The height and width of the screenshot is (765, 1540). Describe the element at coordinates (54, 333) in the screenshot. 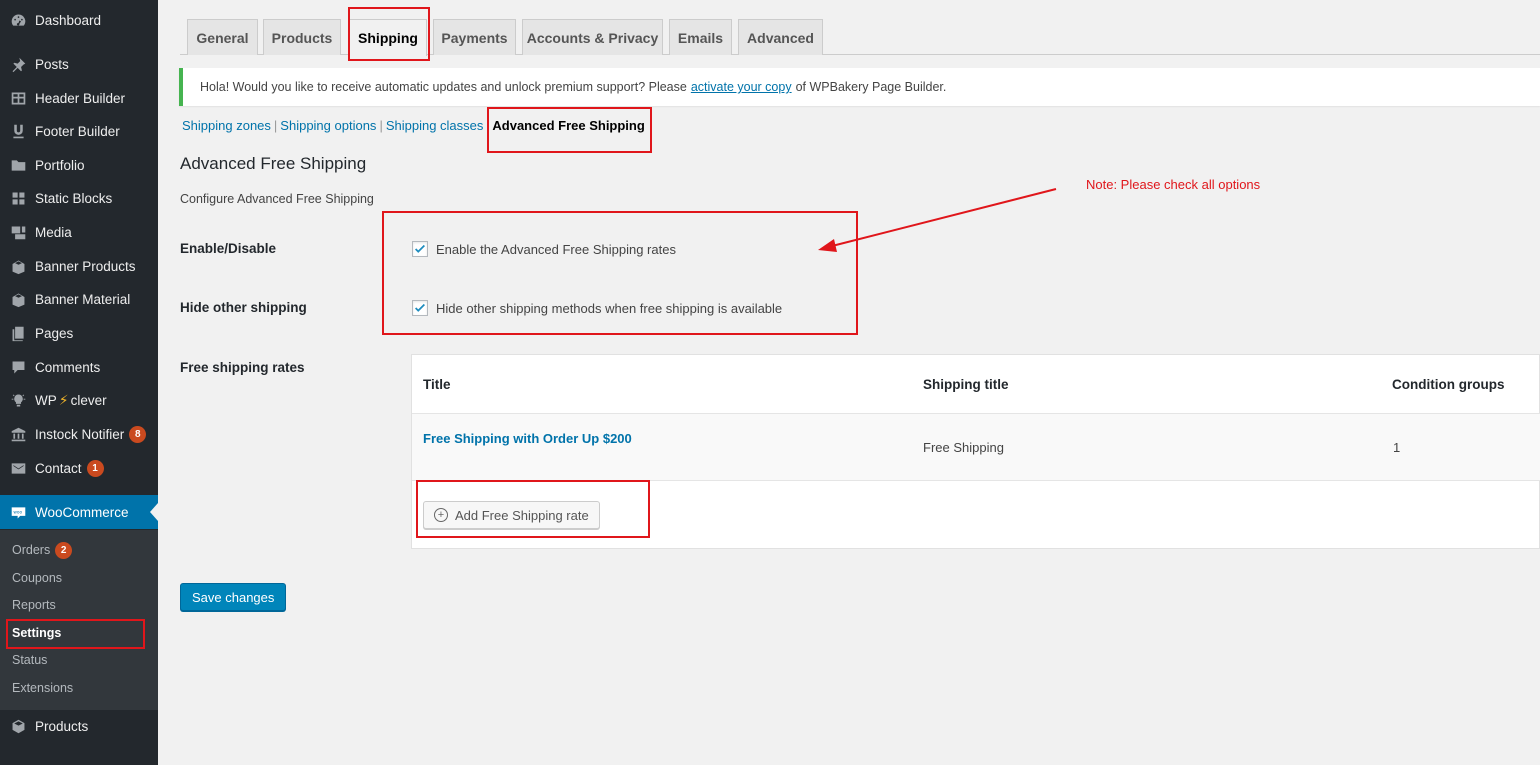

I see `sidebar-item-label: Pages` at that location.